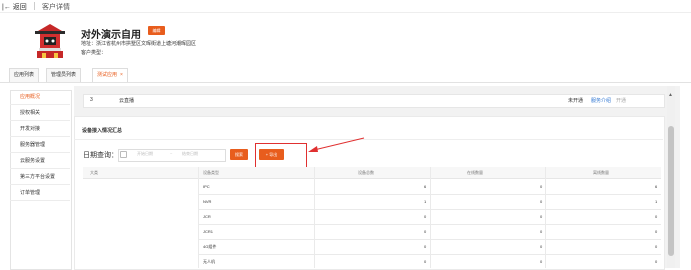  Describe the element at coordinates (209, 261) in the screenshot. I see `device-type: 无人机` at that location.